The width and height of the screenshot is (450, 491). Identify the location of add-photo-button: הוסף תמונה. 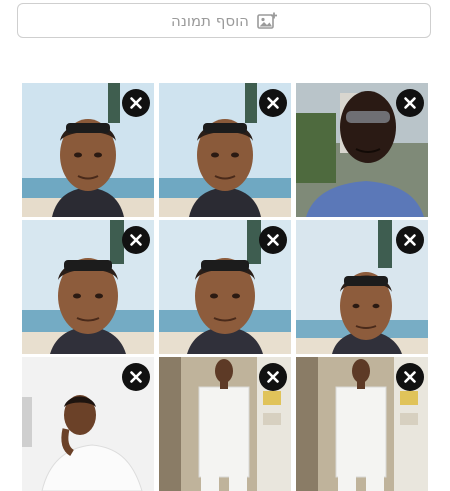
(224, 20).